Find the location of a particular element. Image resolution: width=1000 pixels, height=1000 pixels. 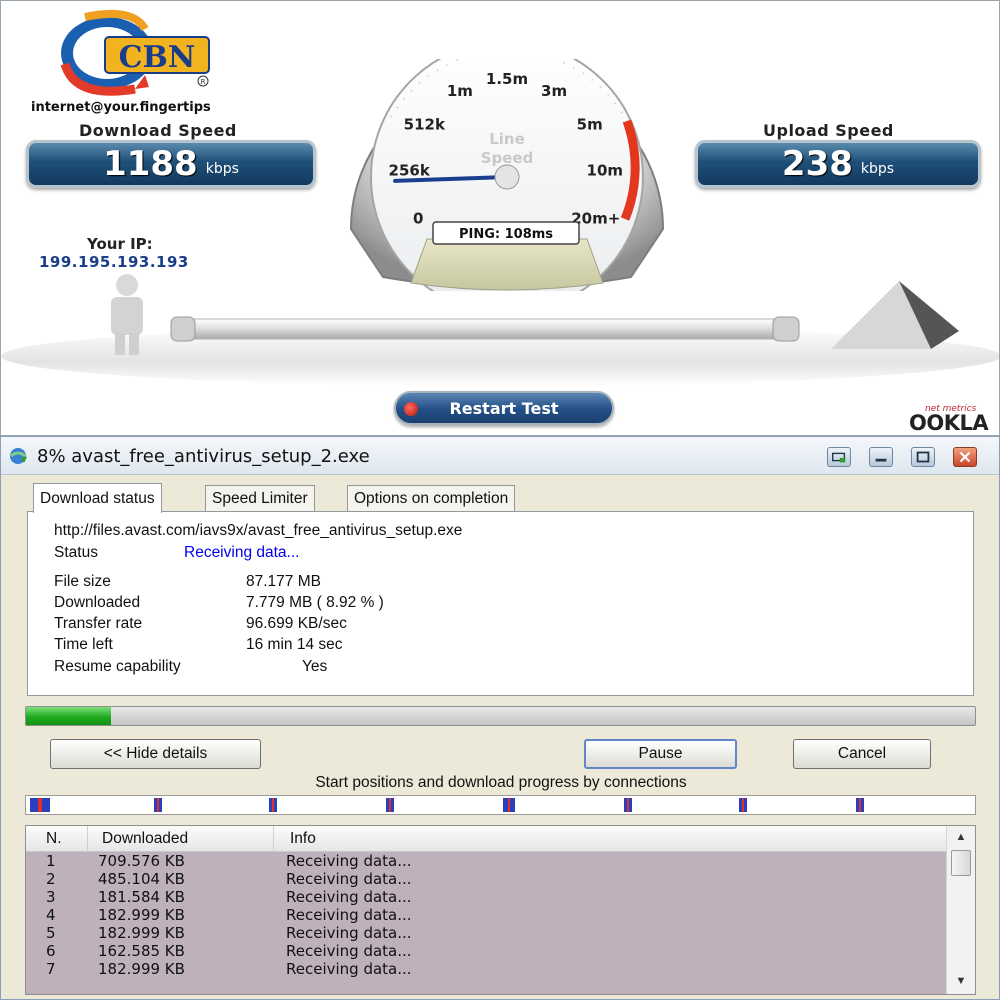

ookla-logo: OOKLA is located at coordinates (949, 423).